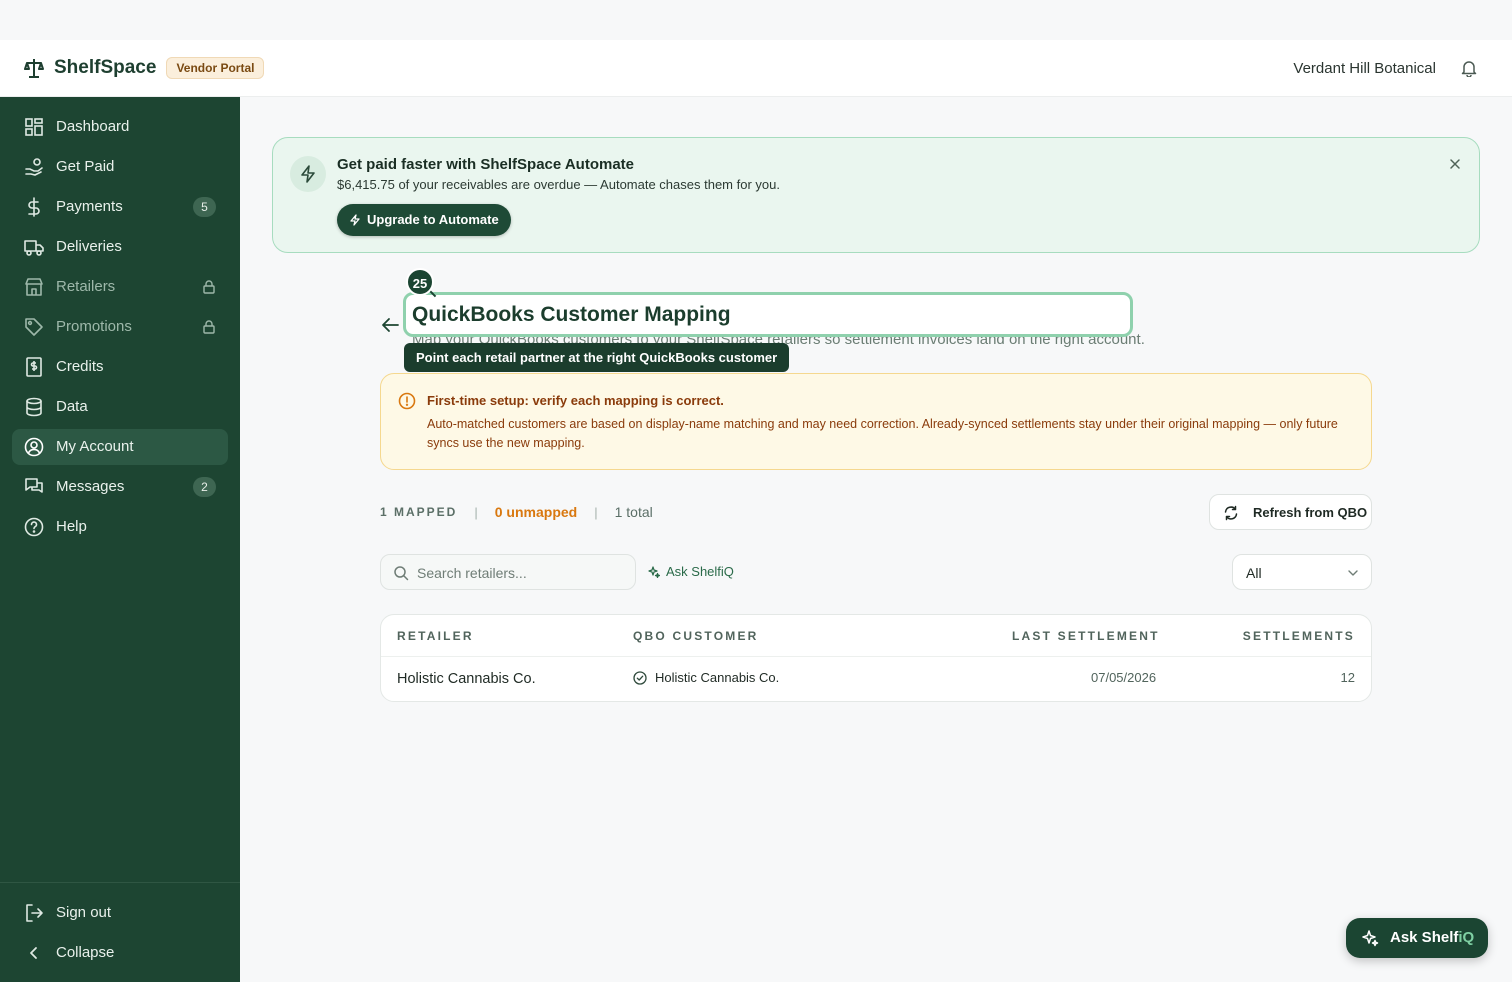 Image resolution: width=1512 pixels, height=982 pixels. I want to click on upgrade-button: Upgrade to Automate, so click(424, 220).